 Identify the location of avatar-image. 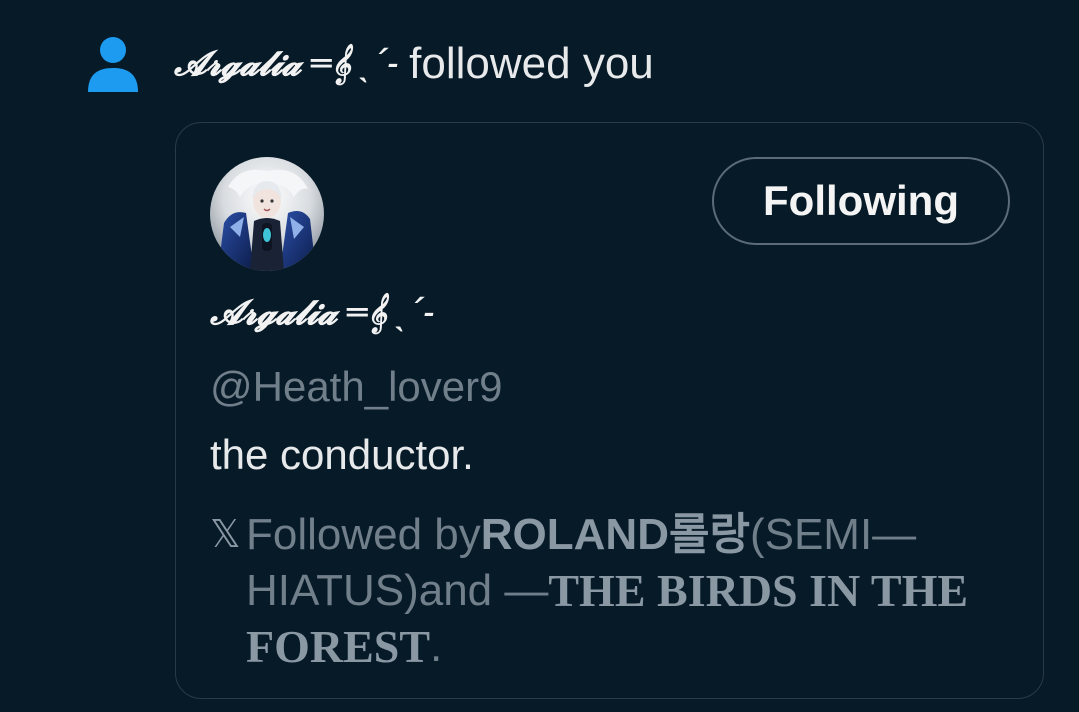
(267, 214).